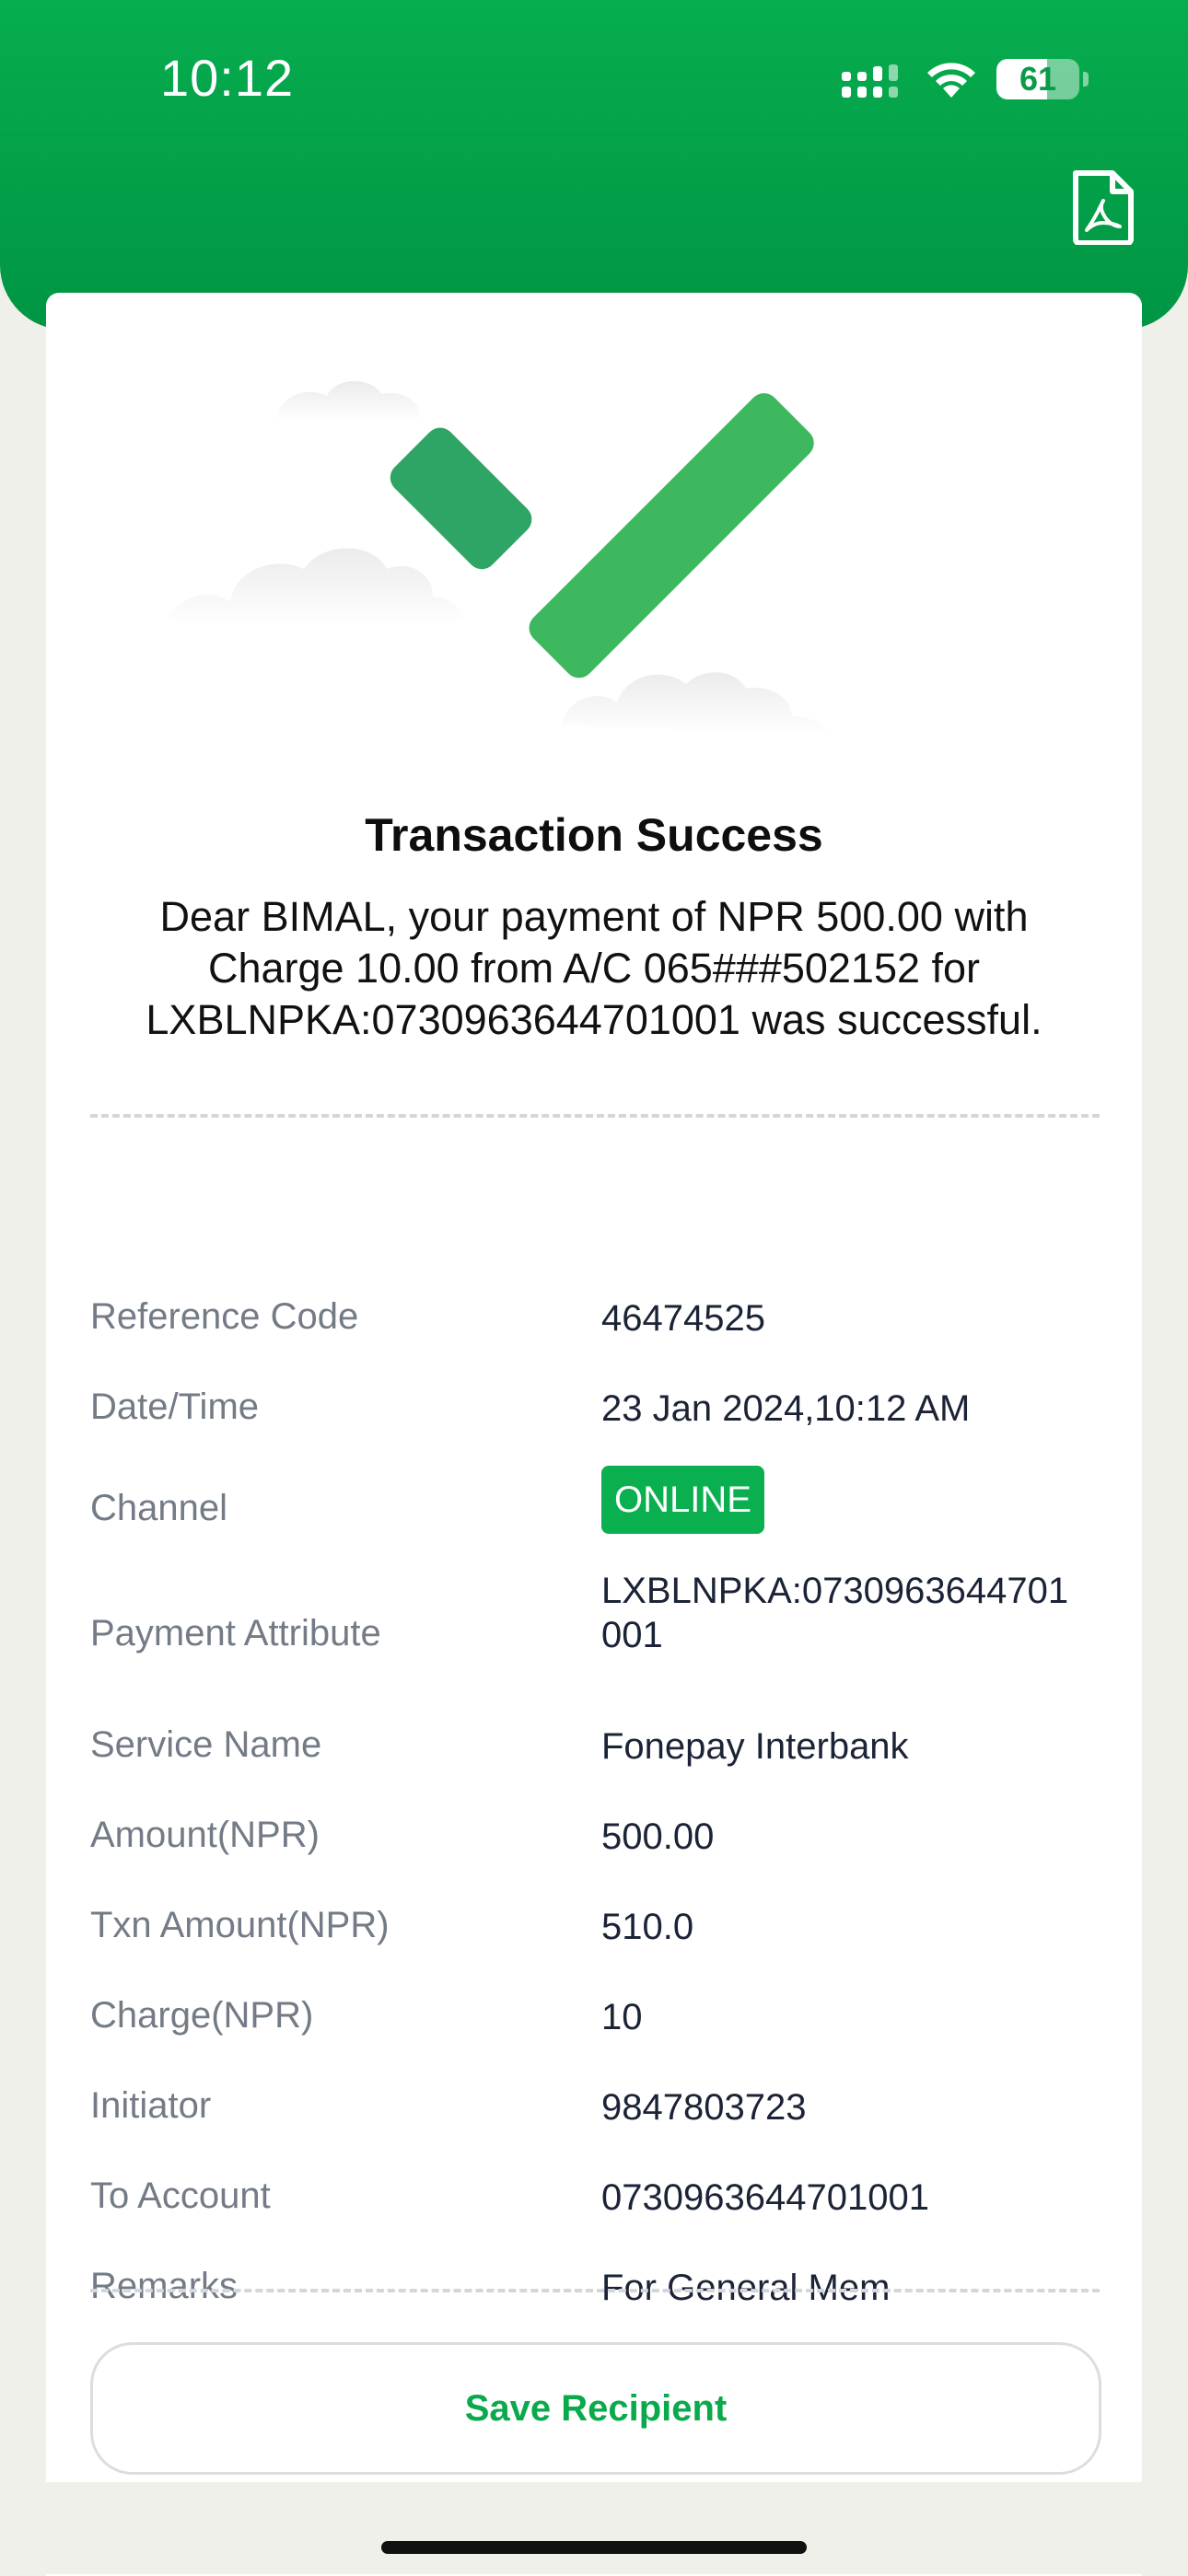  I want to click on battery-indicator: 61, so click(1037, 79).